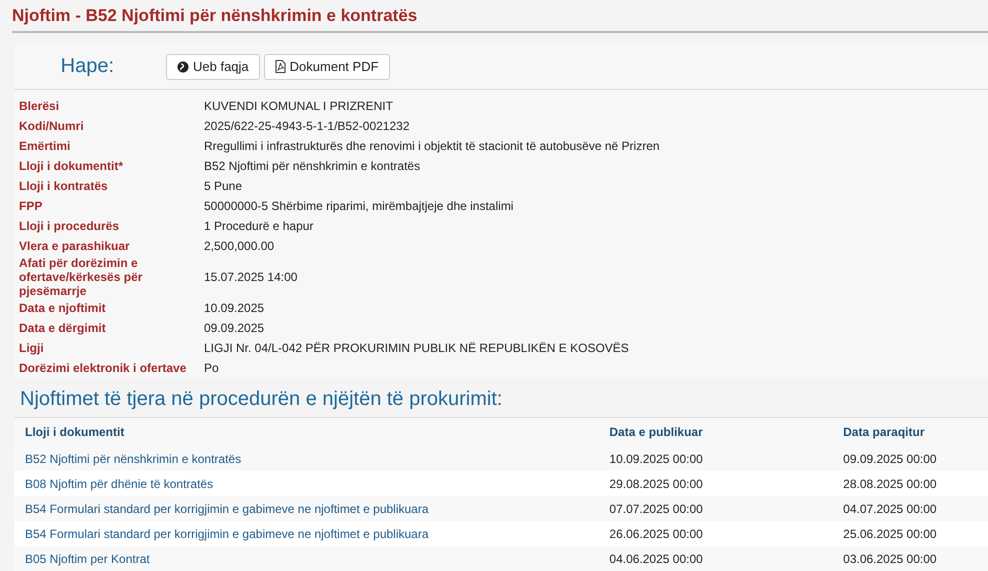  Describe the element at coordinates (251, 277) in the screenshot. I see `field-value: 15.07.2025 14:00` at that location.